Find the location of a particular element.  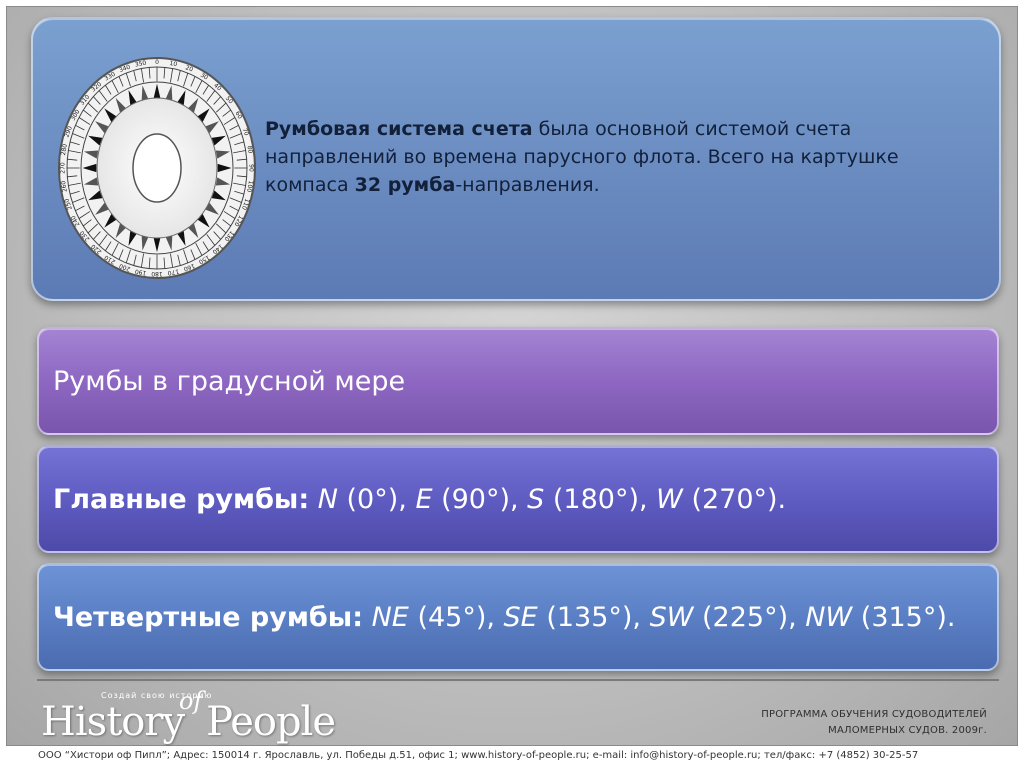

main-point-code: E is located at coordinates (424, 499).